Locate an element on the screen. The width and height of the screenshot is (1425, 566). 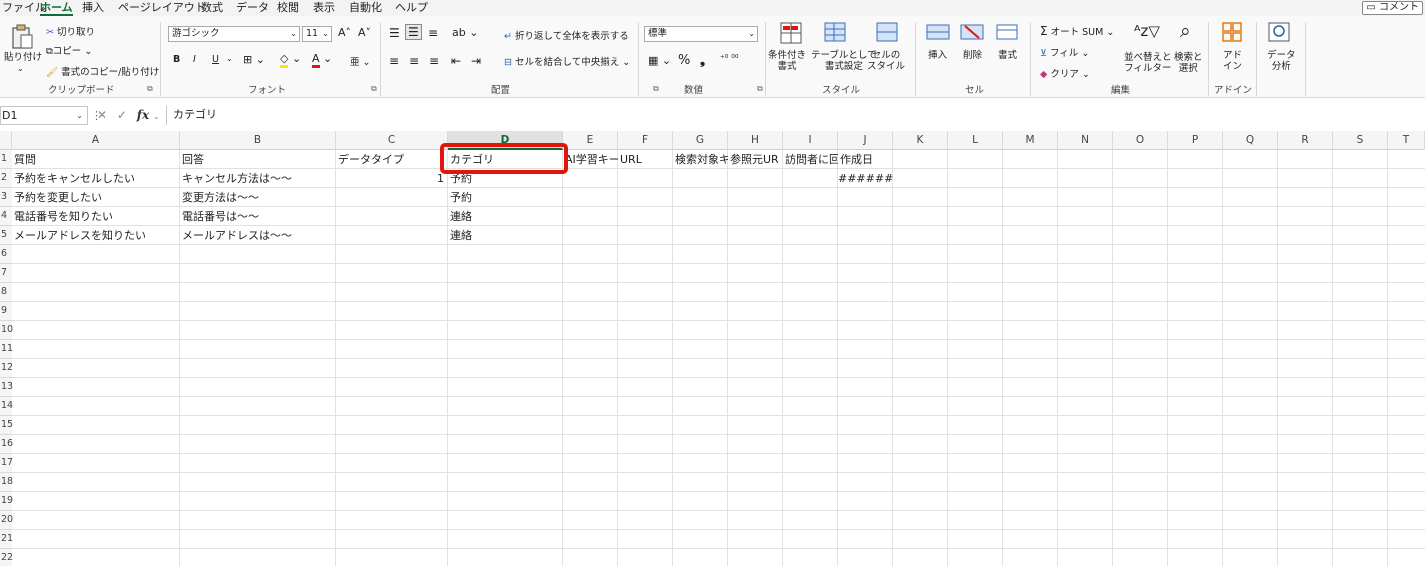
menu-insert: 挿入 is located at coordinates (93, 8).